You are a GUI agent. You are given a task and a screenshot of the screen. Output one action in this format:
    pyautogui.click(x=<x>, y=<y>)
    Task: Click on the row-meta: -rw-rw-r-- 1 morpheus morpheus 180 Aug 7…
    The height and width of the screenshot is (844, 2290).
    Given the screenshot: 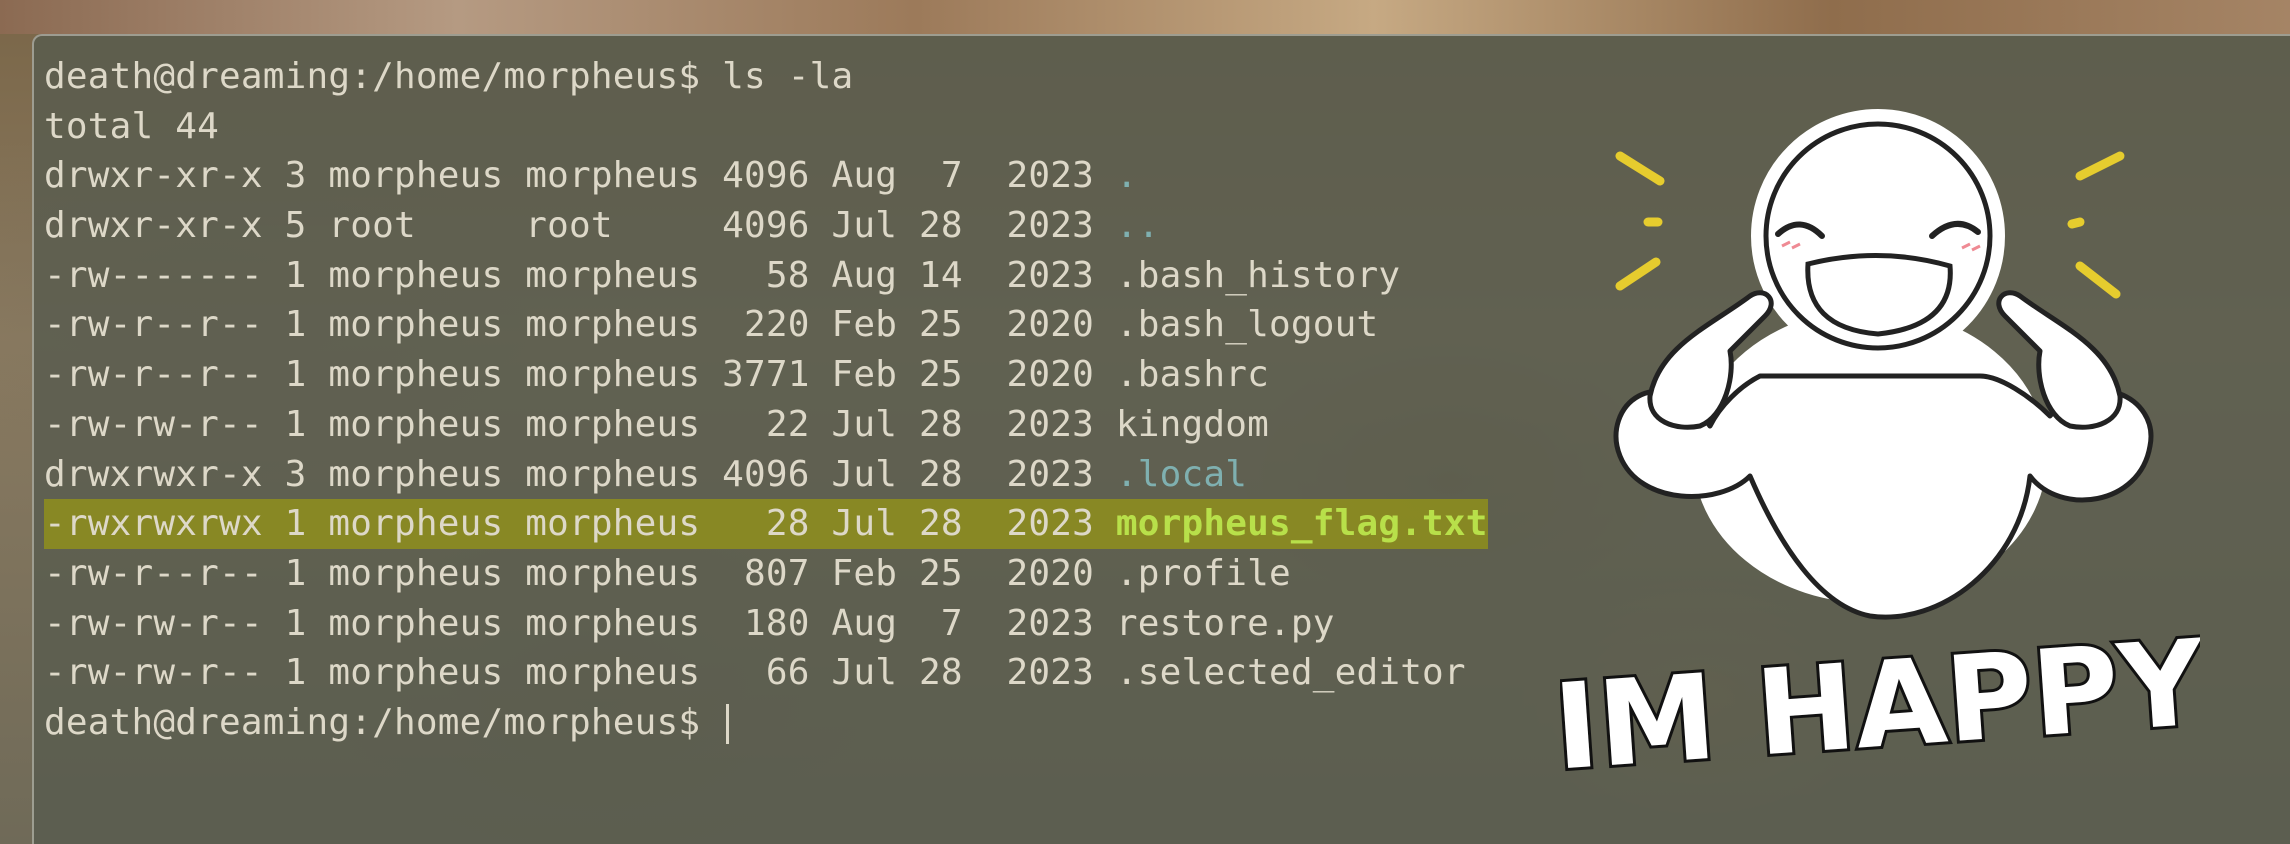 What is the action you would take?
    pyautogui.click(x=580, y=623)
    